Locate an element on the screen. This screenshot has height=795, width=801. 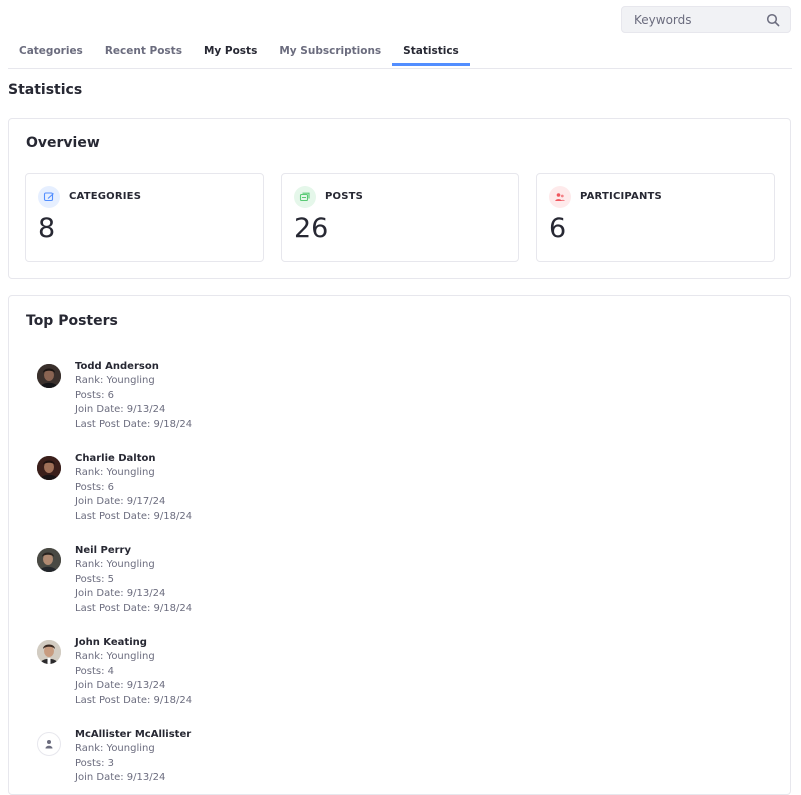
tab-categories: Categories is located at coordinates (51, 51).